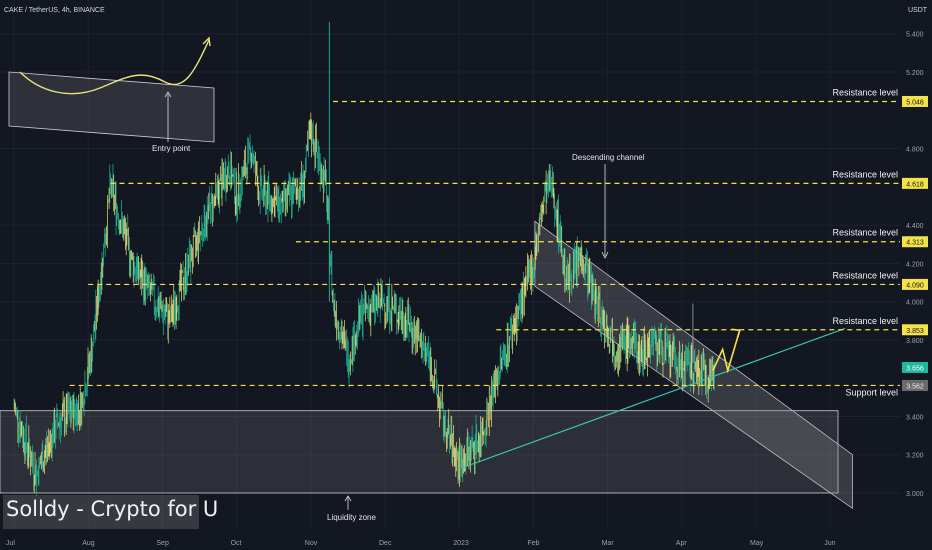  What do you see at coordinates (918, 10) in the screenshot?
I see `currency-label: USDT` at bounding box center [918, 10].